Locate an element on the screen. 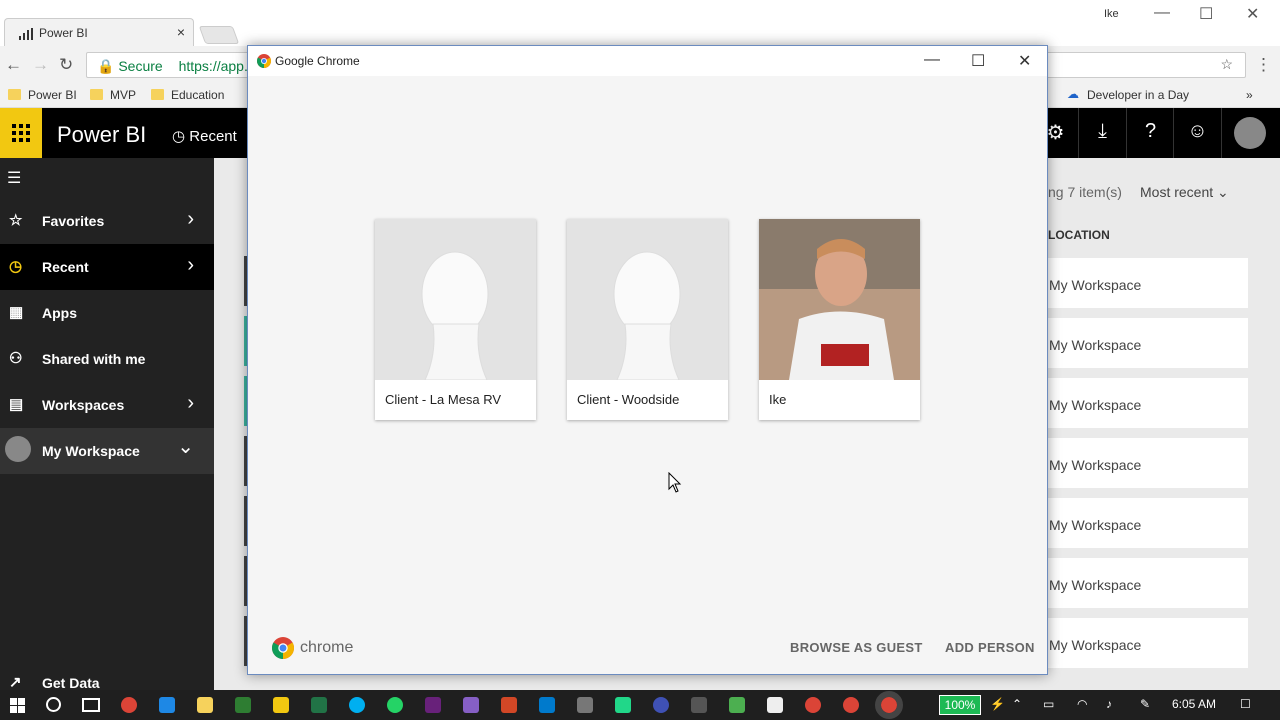 Image resolution: width=1280 pixels, height=720 pixels. app-launcher-icon is located at coordinates (21, 133).